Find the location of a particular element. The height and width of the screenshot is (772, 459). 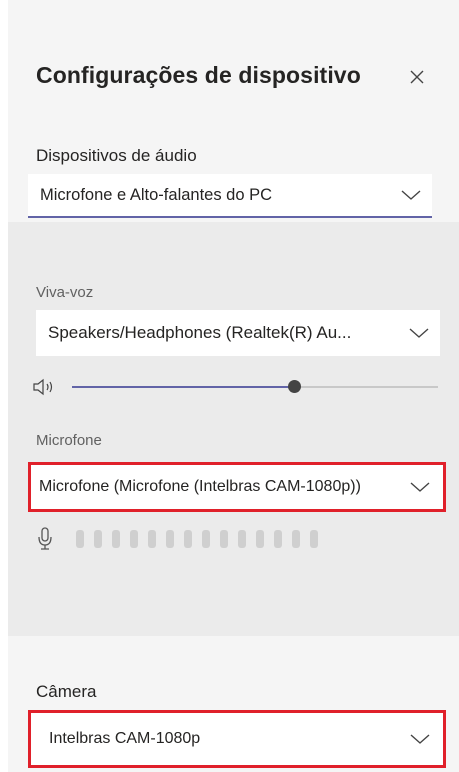

speaker-volume-slider is located at coordinates (237, 387).